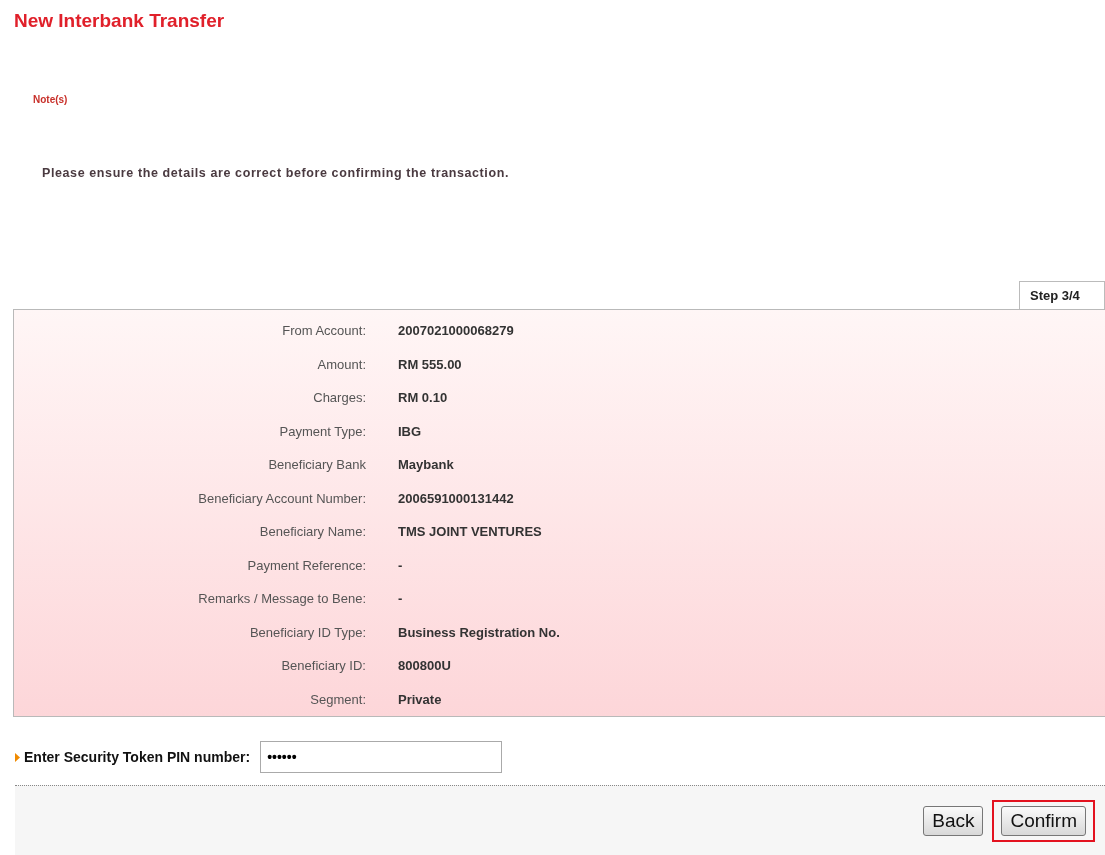 This screenshot has height=855, width=1105. I want to click on detail-value: 2006591000131442, so click(456, 498).